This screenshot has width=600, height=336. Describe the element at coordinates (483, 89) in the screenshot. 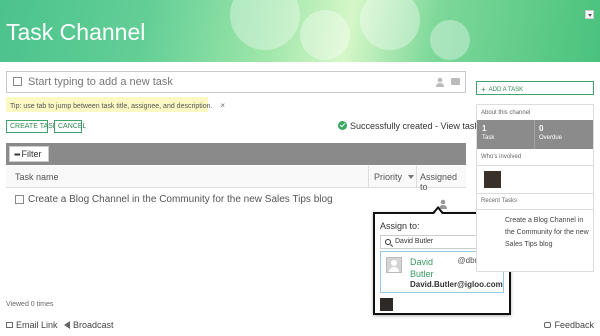

I see `plus-icon: +` at that location.